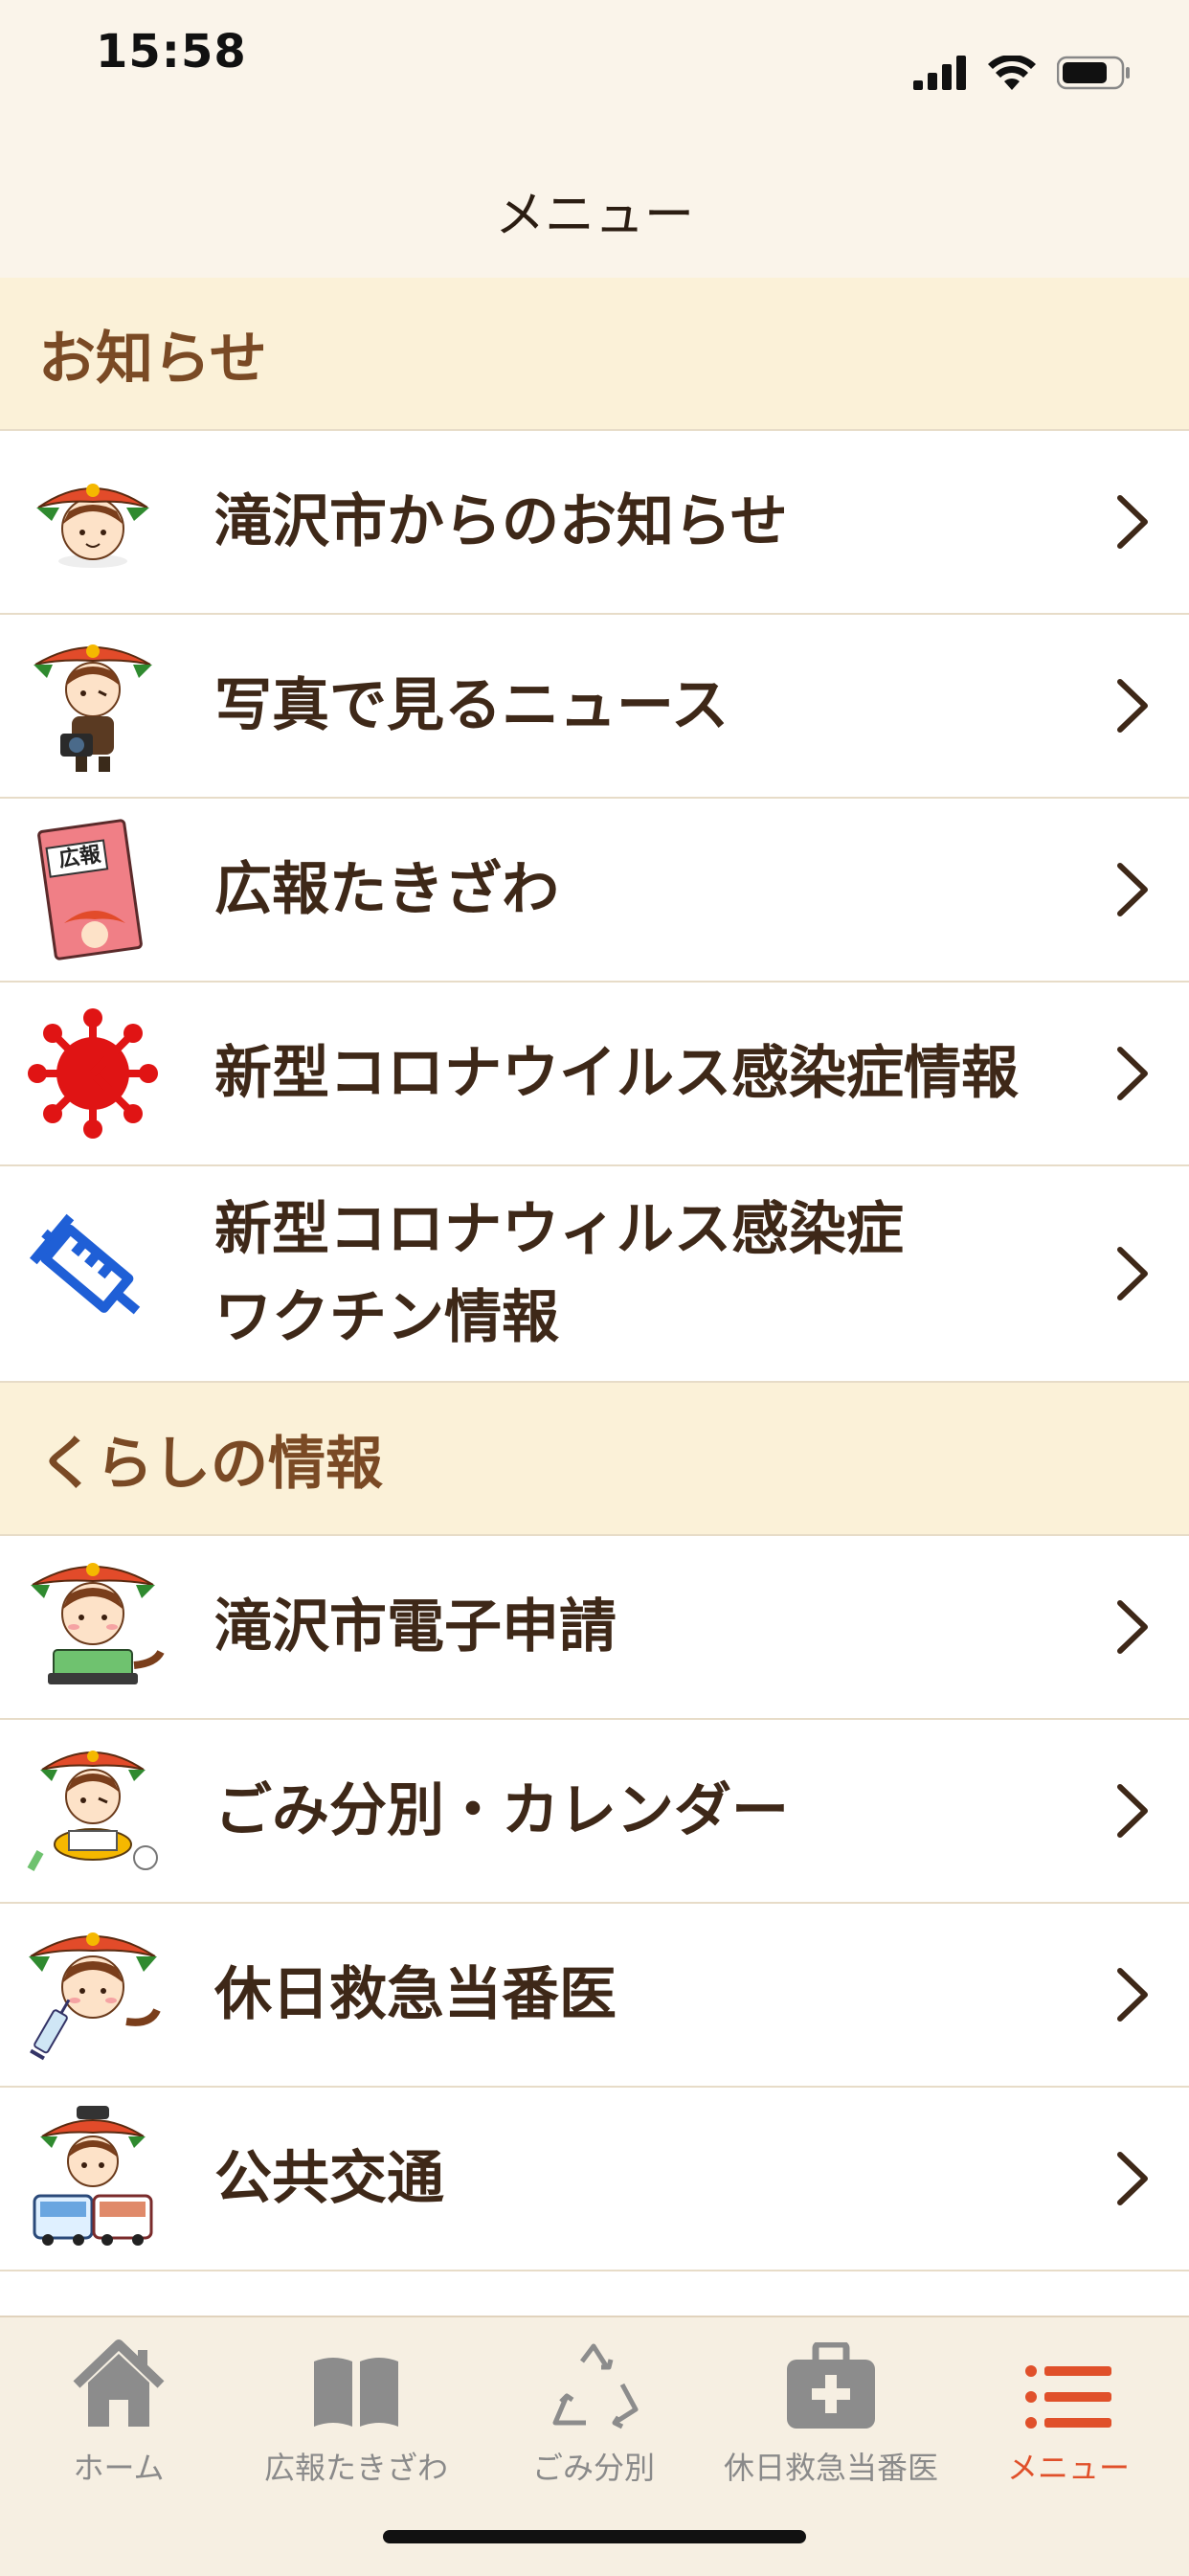 The height and width of the screenshot is (2576, 1189). I want to click on battery-icon, so click(1093, 73).